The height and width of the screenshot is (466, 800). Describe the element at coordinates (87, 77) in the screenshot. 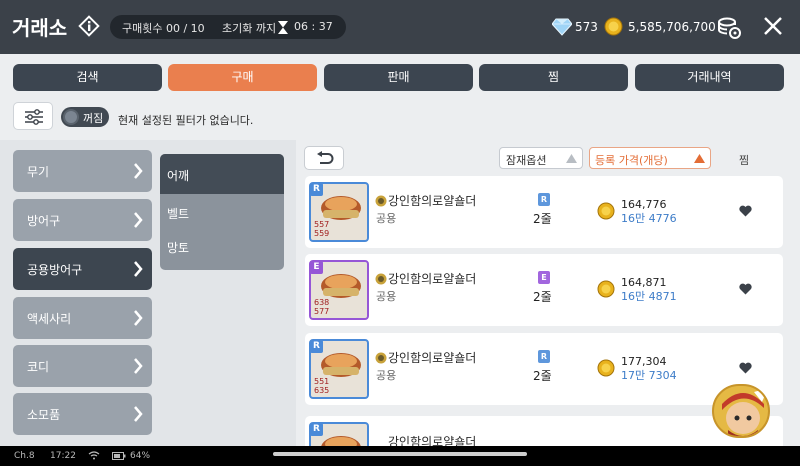

I see `tab-search: 검색` at that location.